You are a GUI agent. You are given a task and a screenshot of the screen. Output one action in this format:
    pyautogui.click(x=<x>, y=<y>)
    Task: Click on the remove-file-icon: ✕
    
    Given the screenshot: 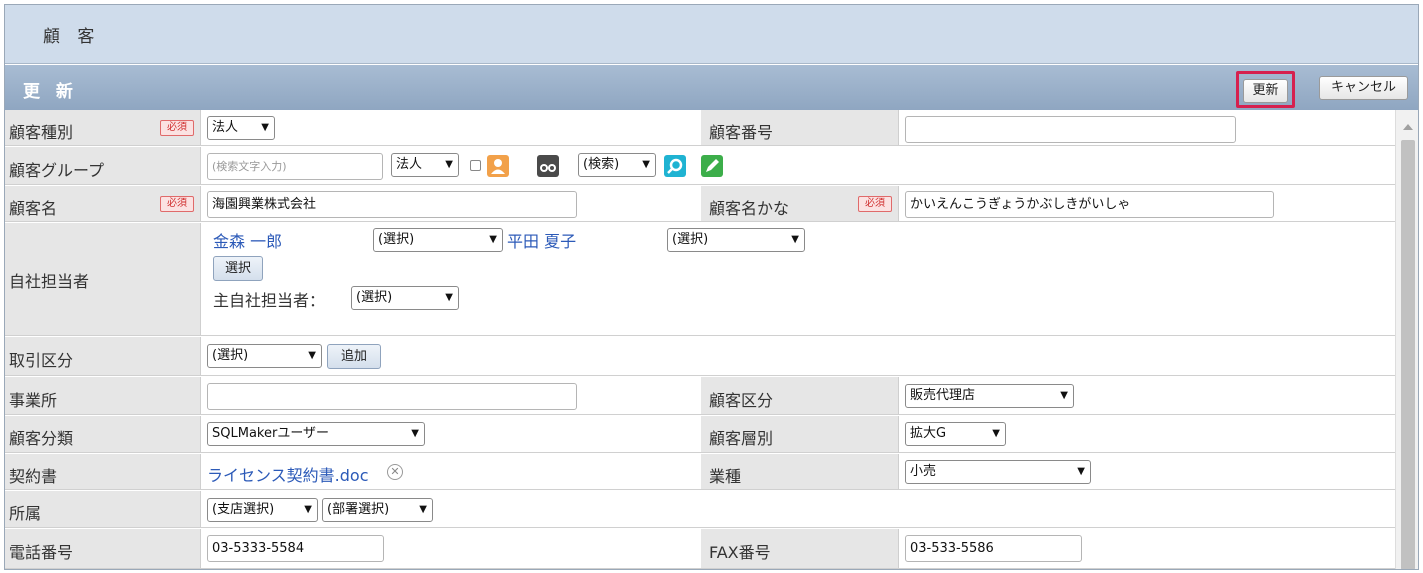 What is the action you would take?
    pyautogui.click(x=395, y=472)
    